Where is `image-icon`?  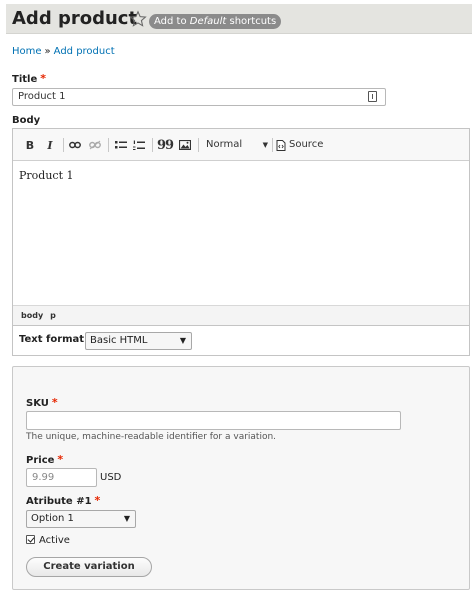 image-icon is located at coordinates (185, 145).